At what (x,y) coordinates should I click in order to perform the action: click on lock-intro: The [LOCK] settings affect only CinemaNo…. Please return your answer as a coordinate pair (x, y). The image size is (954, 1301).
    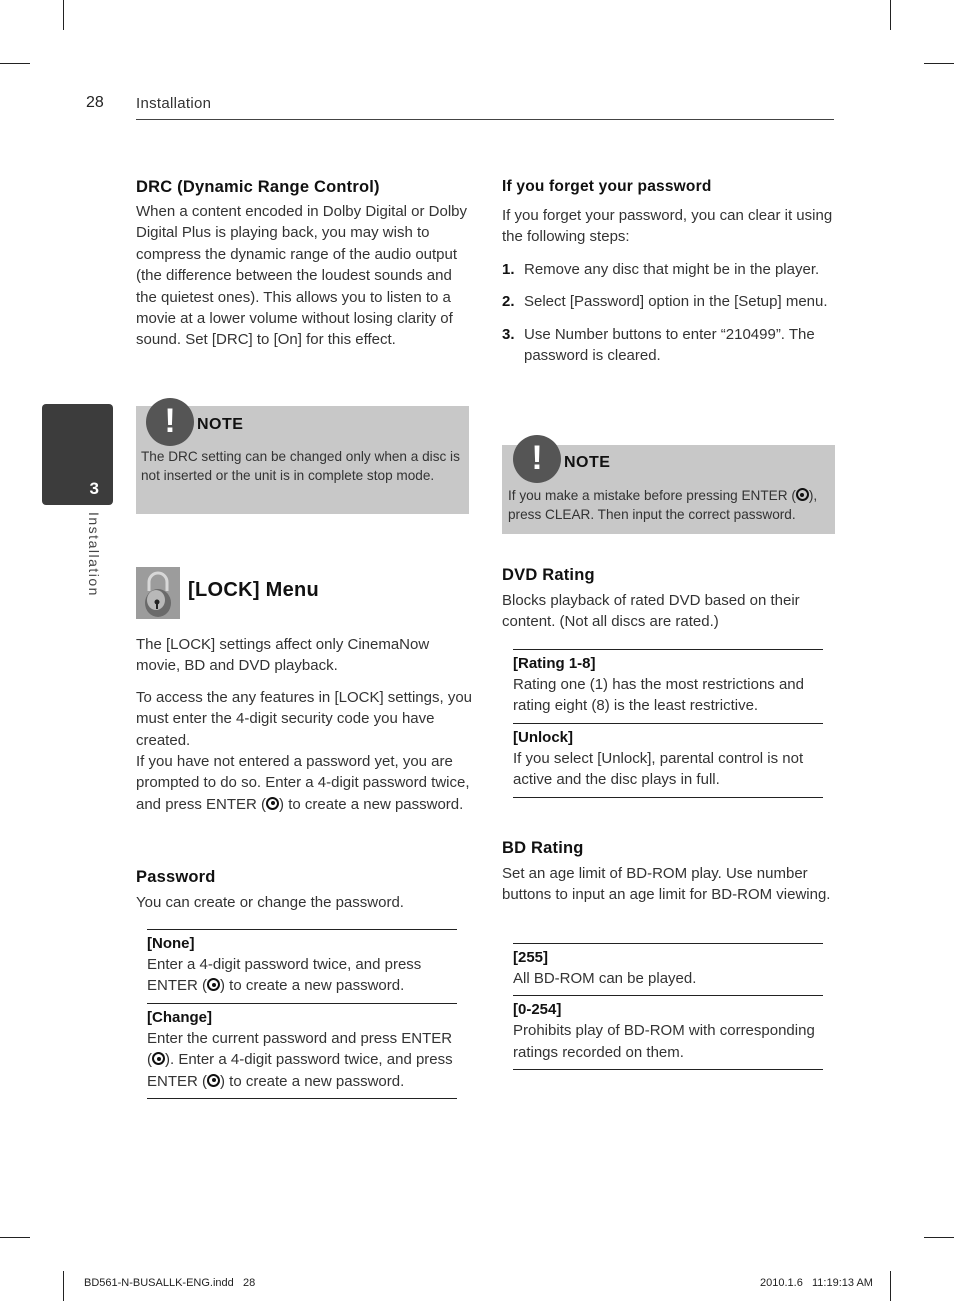
    Looking at the image, I should click on (304, 724).